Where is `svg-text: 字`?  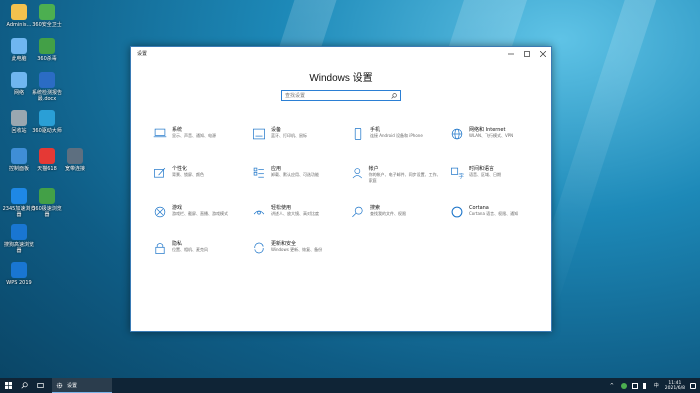 svg-text: 字 is located at coordinates (461, 176).